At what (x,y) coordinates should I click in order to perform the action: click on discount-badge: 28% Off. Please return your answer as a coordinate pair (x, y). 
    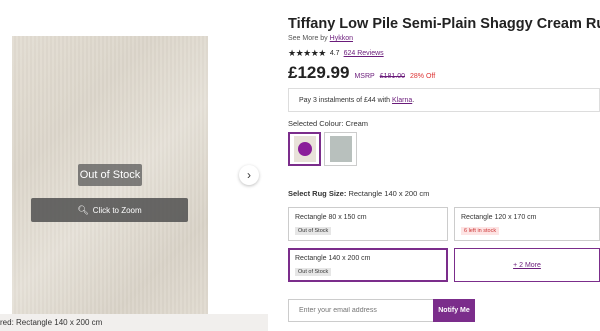
    Looking at the image, I should click on (423, 76).